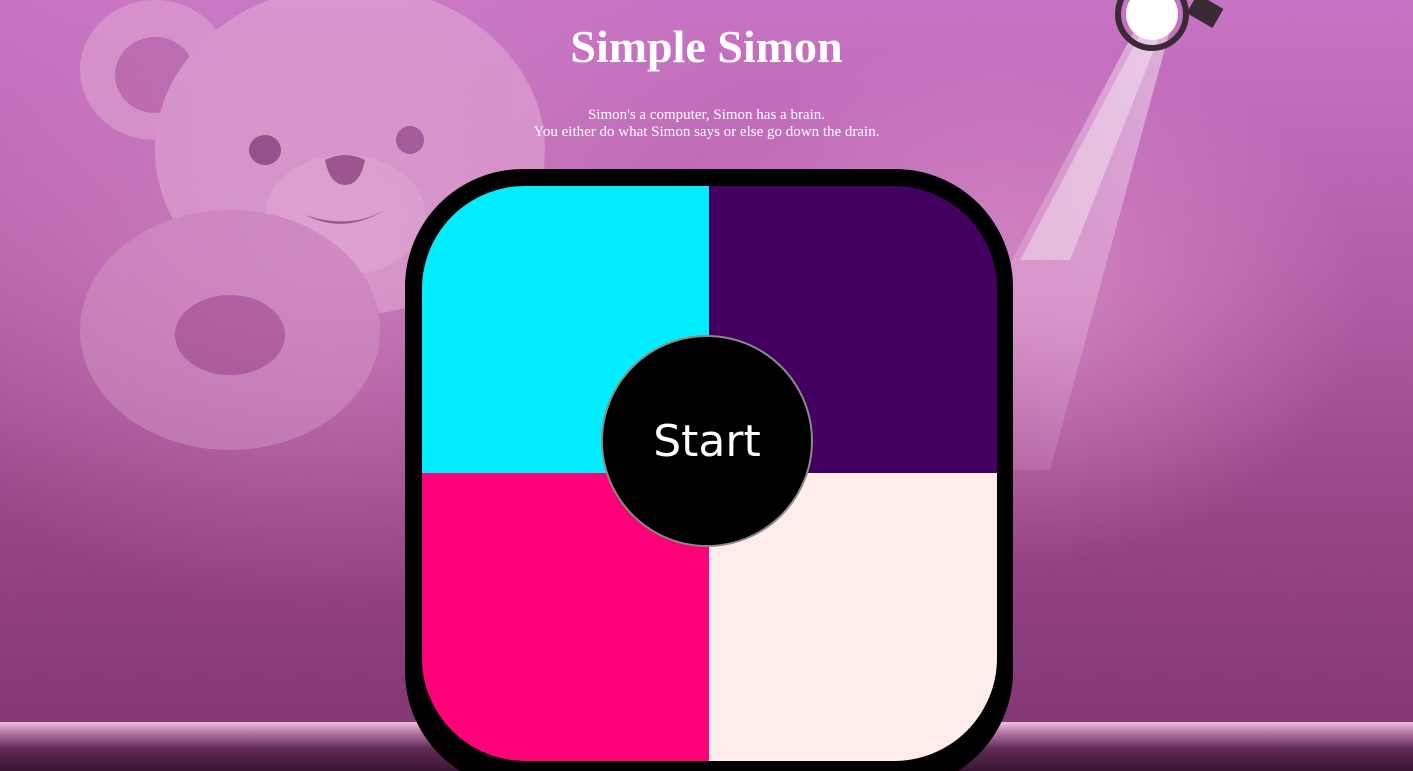 The height and width of the screenshot is (771, 1413). What do you see at coordinates (706, 46) in the screenshot?
I see `page-title: Simple Simon` at bounding box center [706, 46].